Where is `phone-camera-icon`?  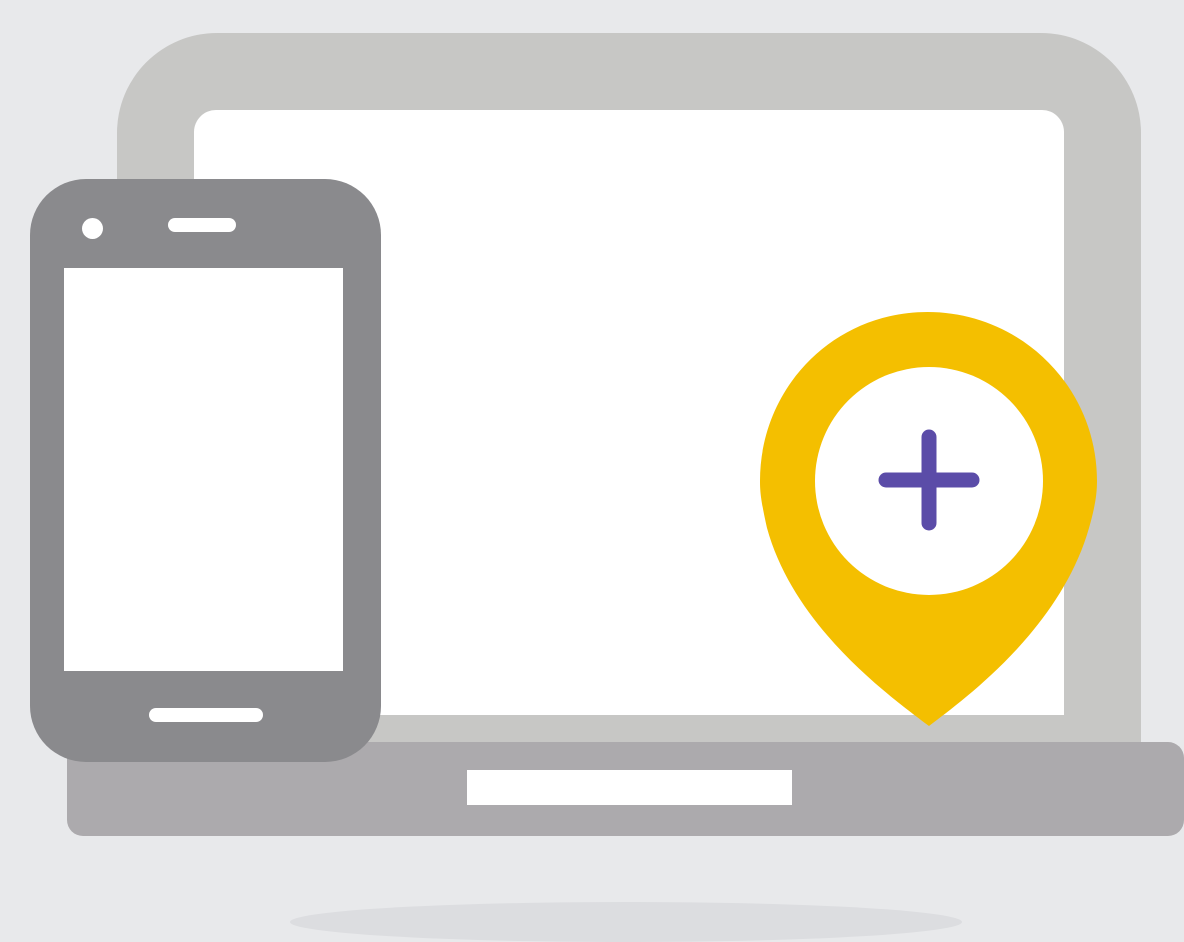
phone-camera-icon is located at coordinates (92, 228).